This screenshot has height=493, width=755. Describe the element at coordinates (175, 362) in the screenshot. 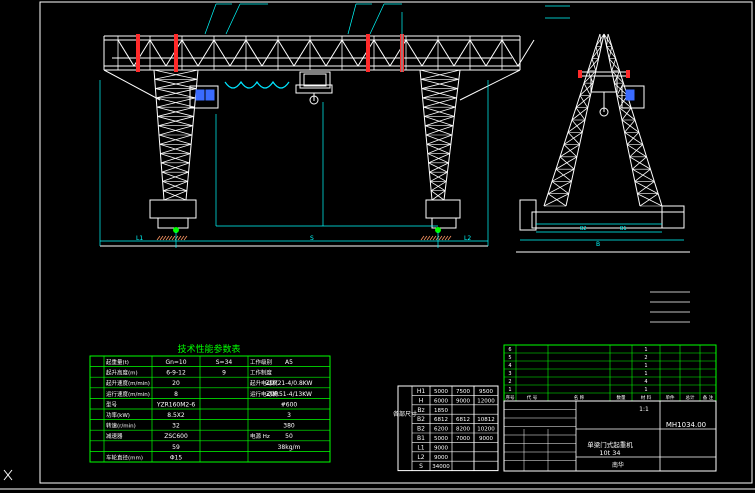

I see `param-value: Gn=10` at that location.